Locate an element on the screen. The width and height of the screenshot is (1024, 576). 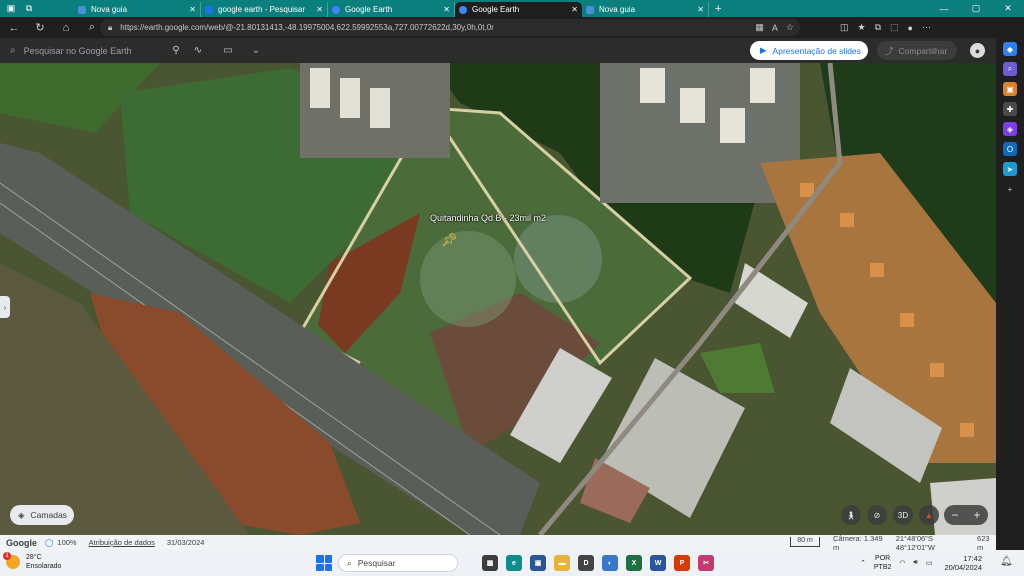
placemark-label: Quitandinha Qd B - 23mil m2 is located at coordinates (488, 218).